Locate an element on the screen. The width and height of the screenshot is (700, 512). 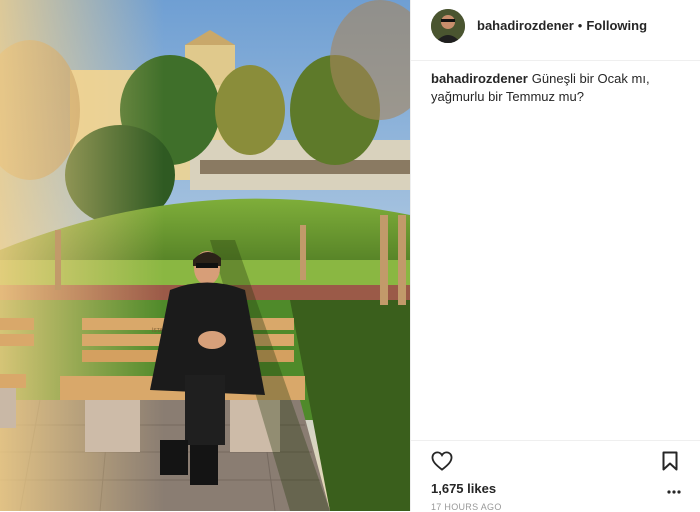
caption-username-link: bahadirozdener is located at coordinates (479, 78).